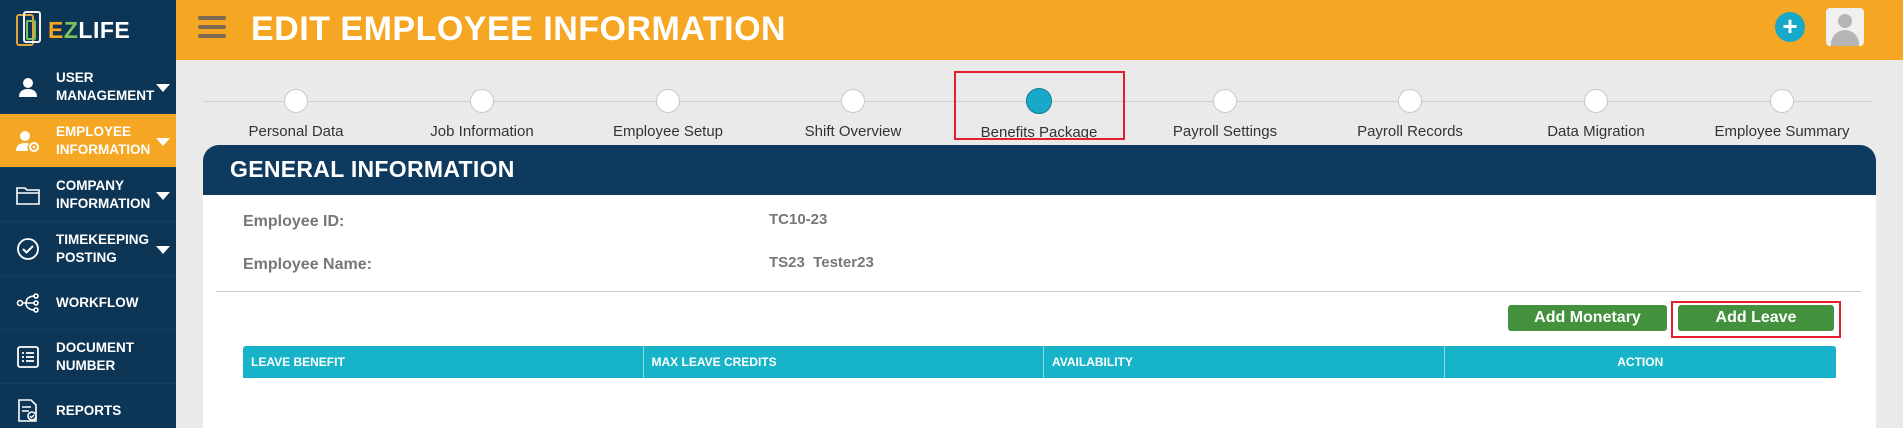 The height and width of the screenshot is (428, 1903). I want to click on step-label: Employee Setup, so click(668, 131).